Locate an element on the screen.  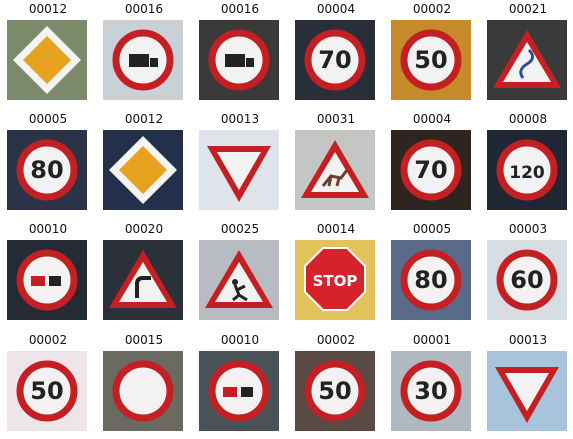
no-vehicles-sign-image is located at coordinates (143, 391).